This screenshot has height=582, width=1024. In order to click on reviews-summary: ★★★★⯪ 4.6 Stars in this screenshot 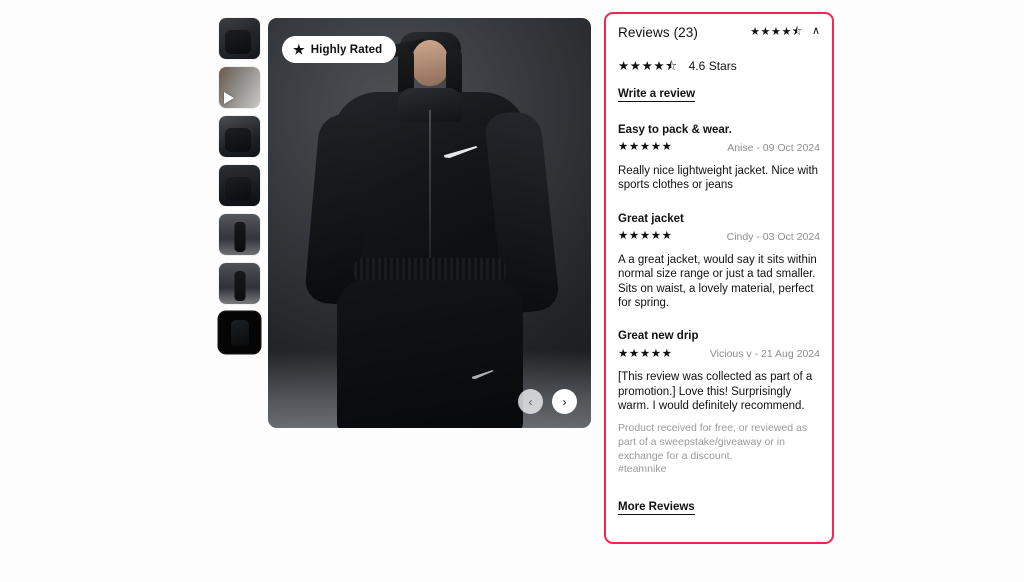, I will do `click(719, 66)`.